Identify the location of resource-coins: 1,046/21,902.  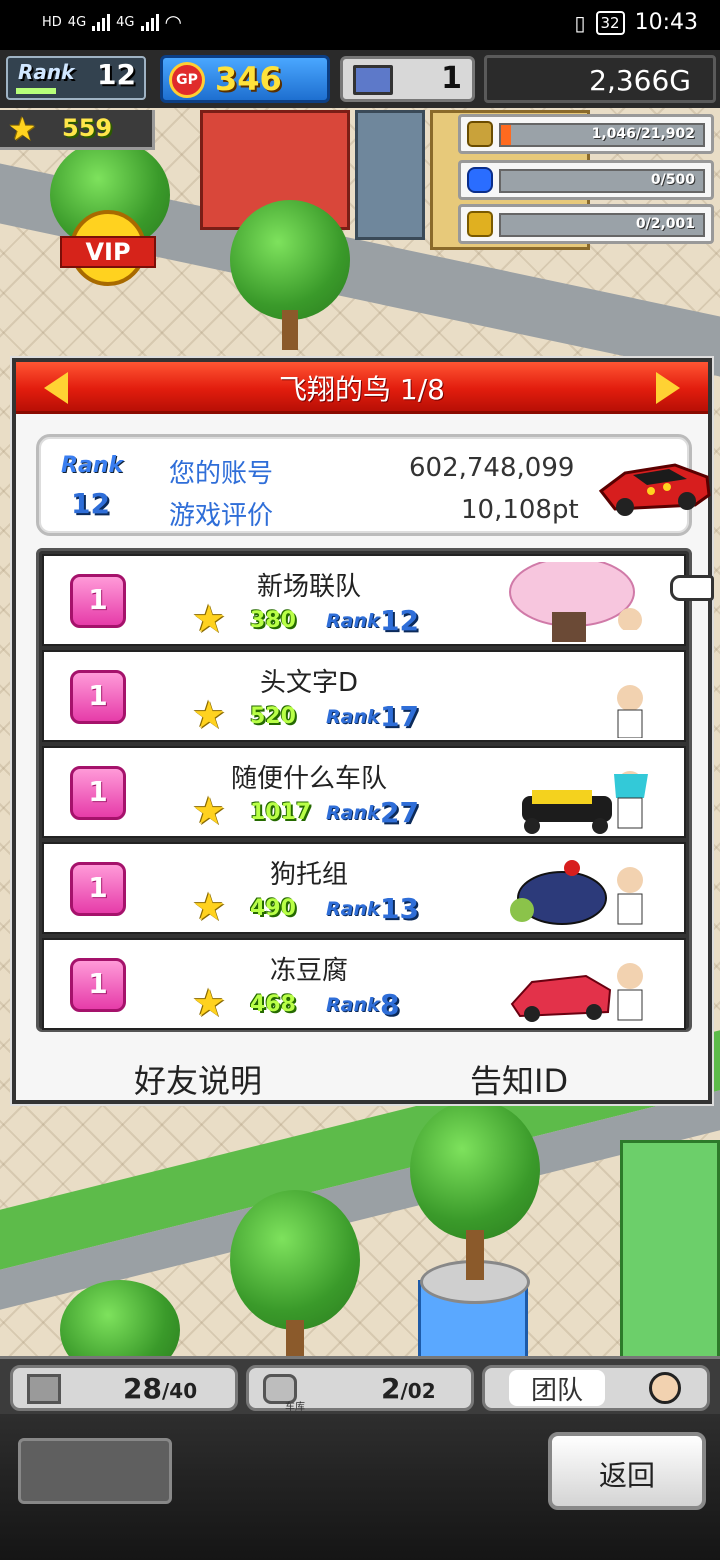
(586, 134).